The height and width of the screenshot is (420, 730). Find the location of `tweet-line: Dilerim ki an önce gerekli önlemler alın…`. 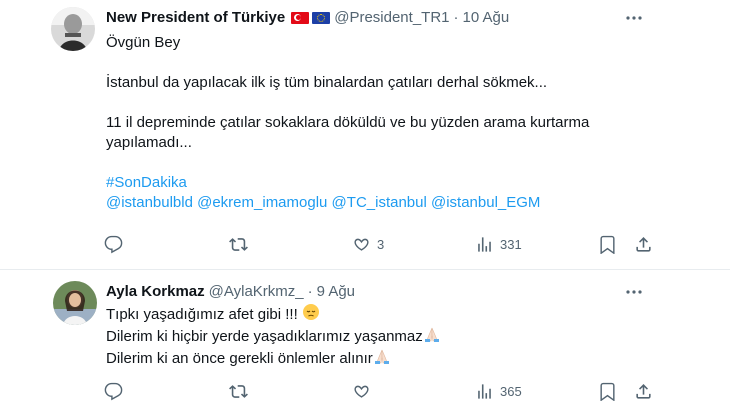

tweet-line: Dilerim ki an önce gerekli önlemler alın… is located at coordinates (366, 358).